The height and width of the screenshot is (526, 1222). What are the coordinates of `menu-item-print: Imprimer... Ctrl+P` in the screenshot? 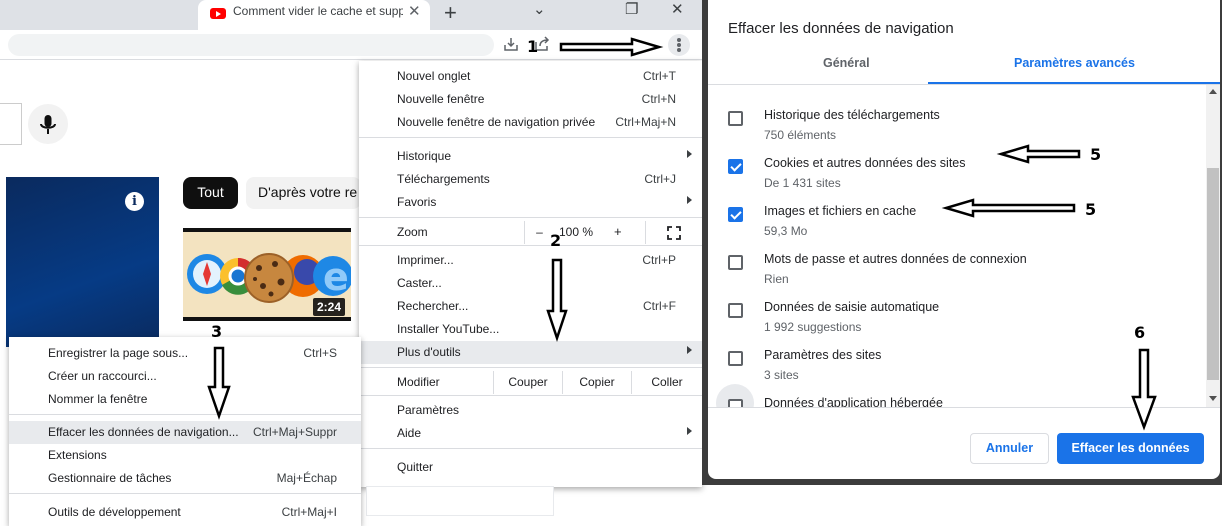 It's located at (530, 260).